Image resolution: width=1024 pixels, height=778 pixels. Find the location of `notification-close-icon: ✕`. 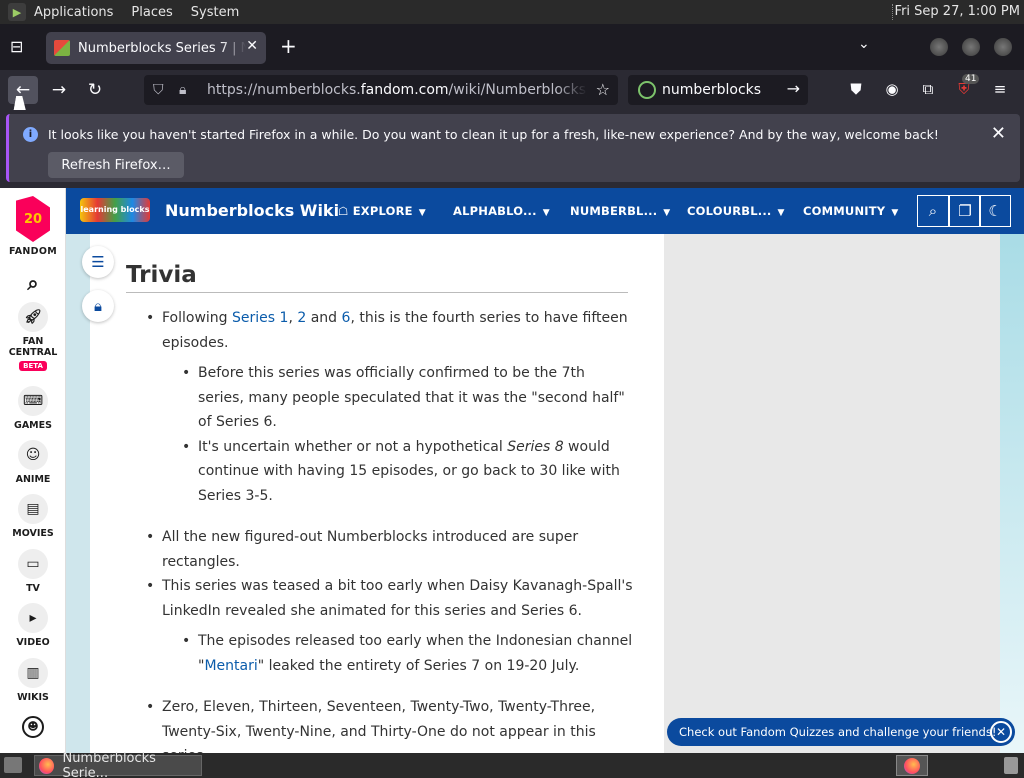

notification-close-icon: ✕ is located at coordinates (998, 133).